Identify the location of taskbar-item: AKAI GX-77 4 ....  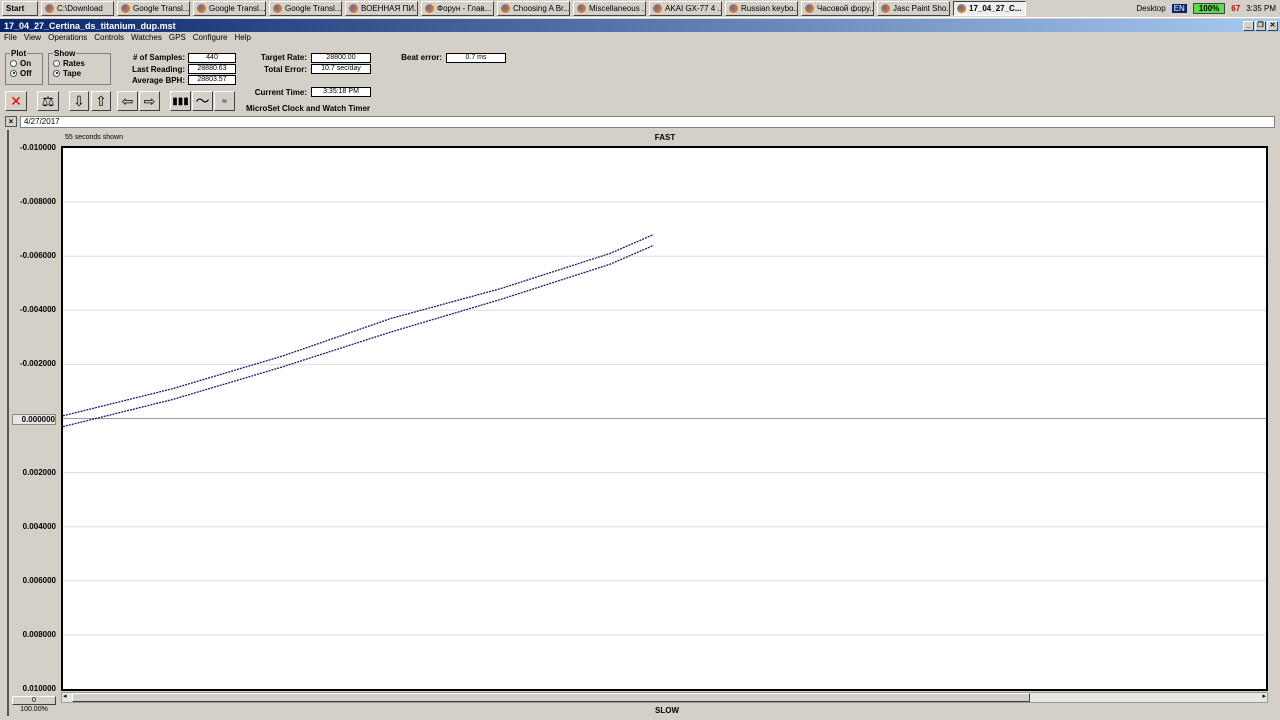
(685, 8).